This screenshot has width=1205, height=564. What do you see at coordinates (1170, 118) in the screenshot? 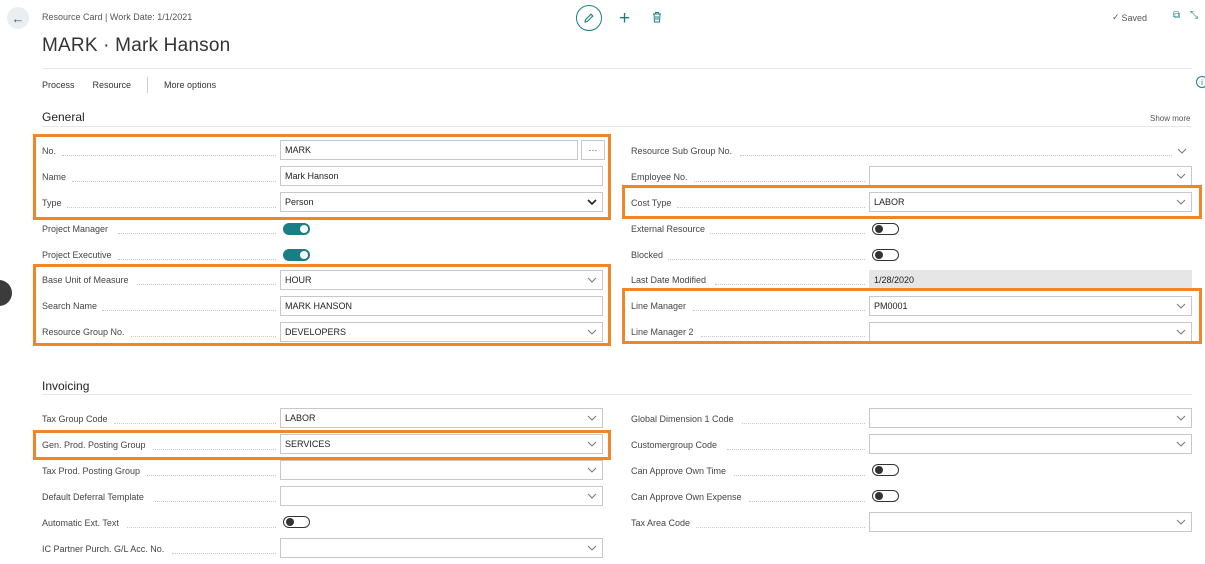
I see `show-more-link: Show more` at bounding box center [1170, 118].